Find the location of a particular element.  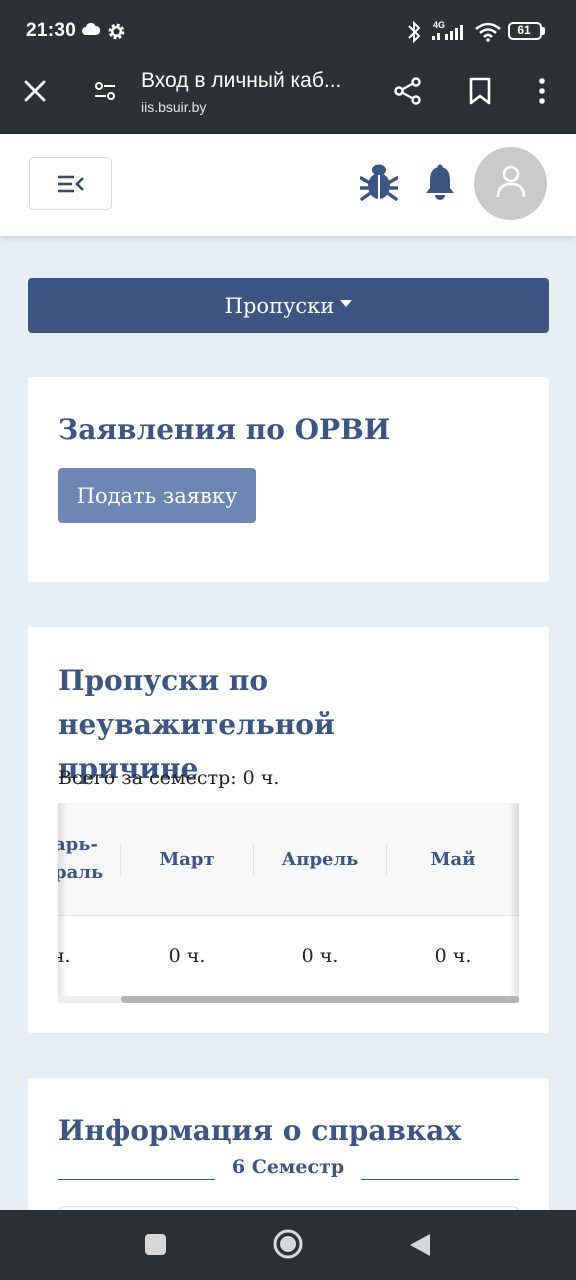

bookmark-icon is located at coordinates (480, 91).